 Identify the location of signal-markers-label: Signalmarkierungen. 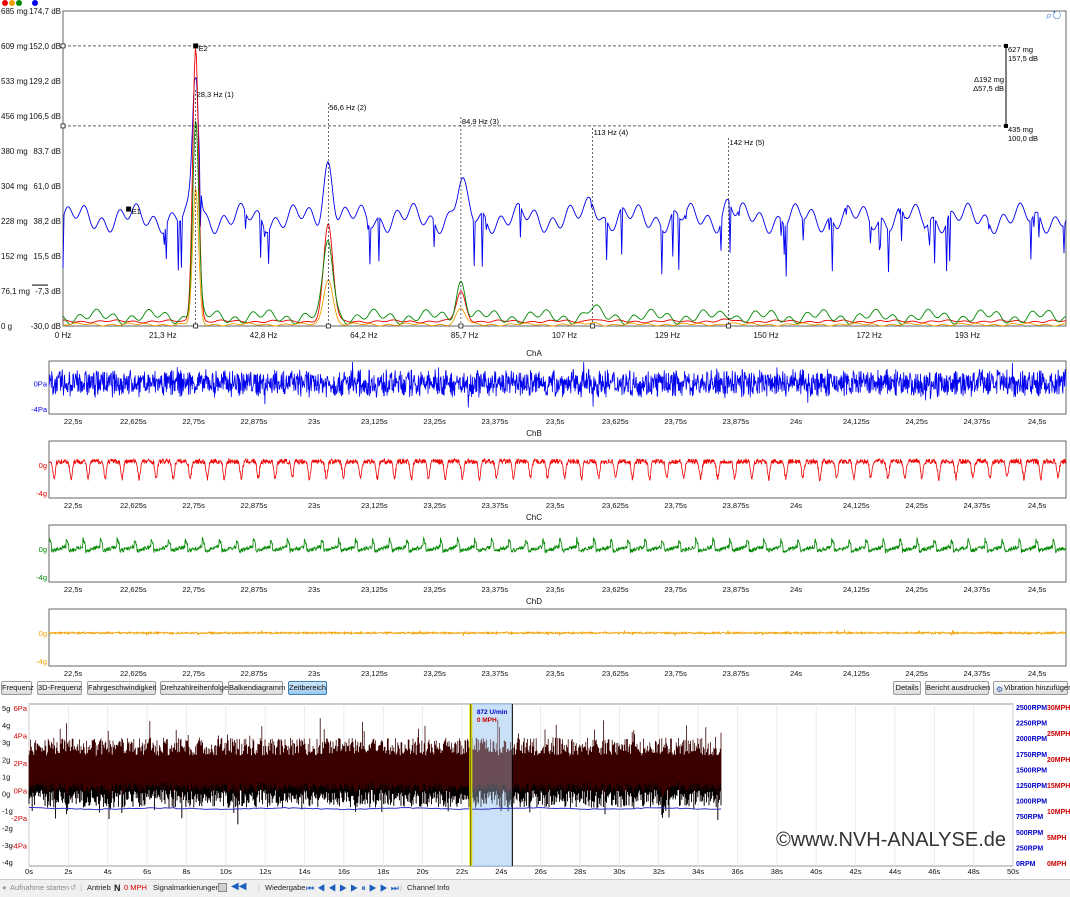
(186, 887).